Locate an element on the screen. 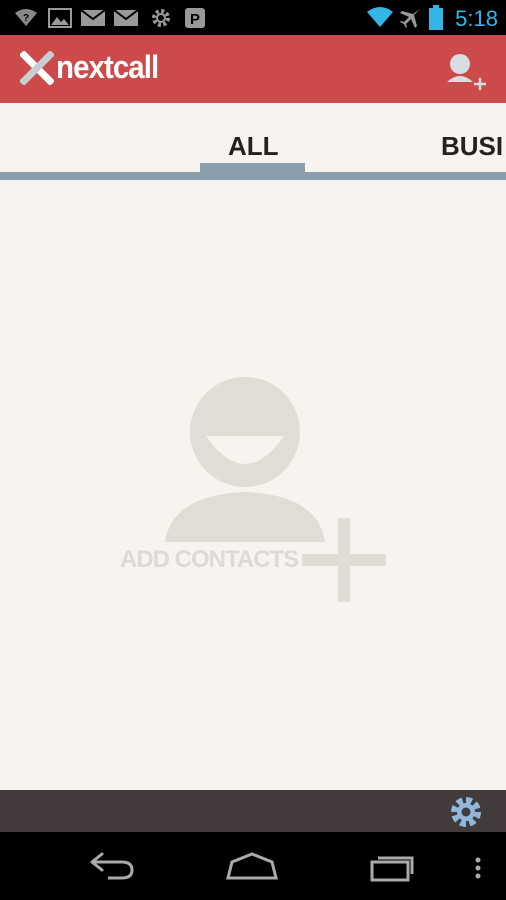 The width and height of the screenshot is (506, 900). navigation-bar is located at coordinates (253, 866).